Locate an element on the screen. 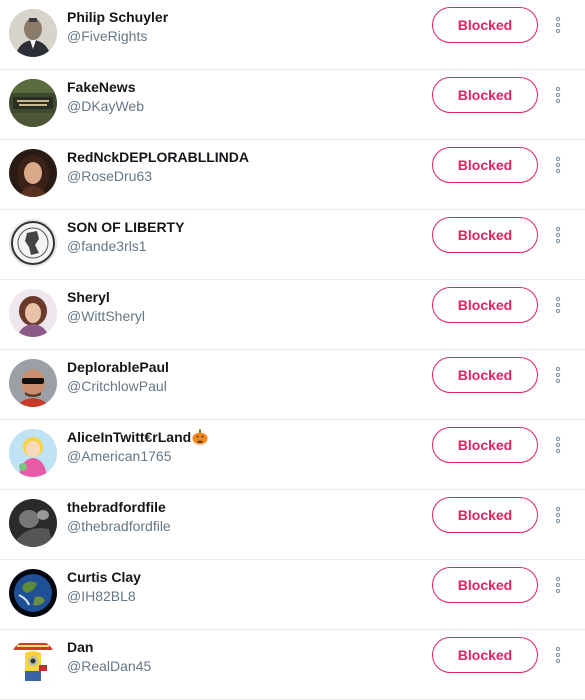 Image resolution: width=585 pixels, height=700 pixels. user-handle: @American1765 is located at coordinates (119, 456).